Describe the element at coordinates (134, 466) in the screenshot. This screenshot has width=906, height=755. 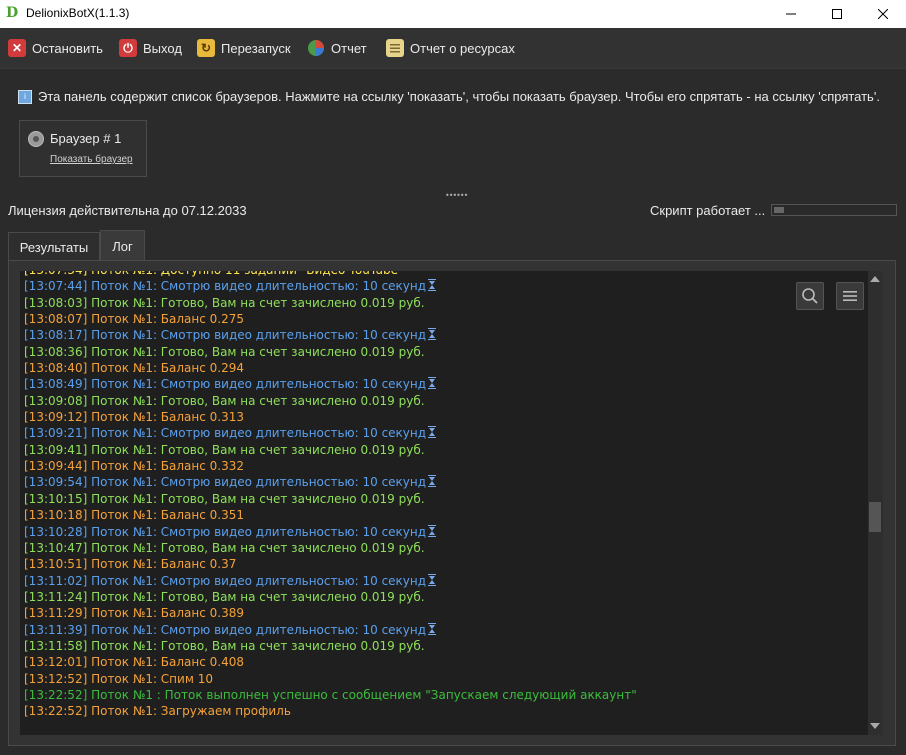
I see `log-line-text: [13:09:44] Поток №1: Баланс 0.332` at that location.